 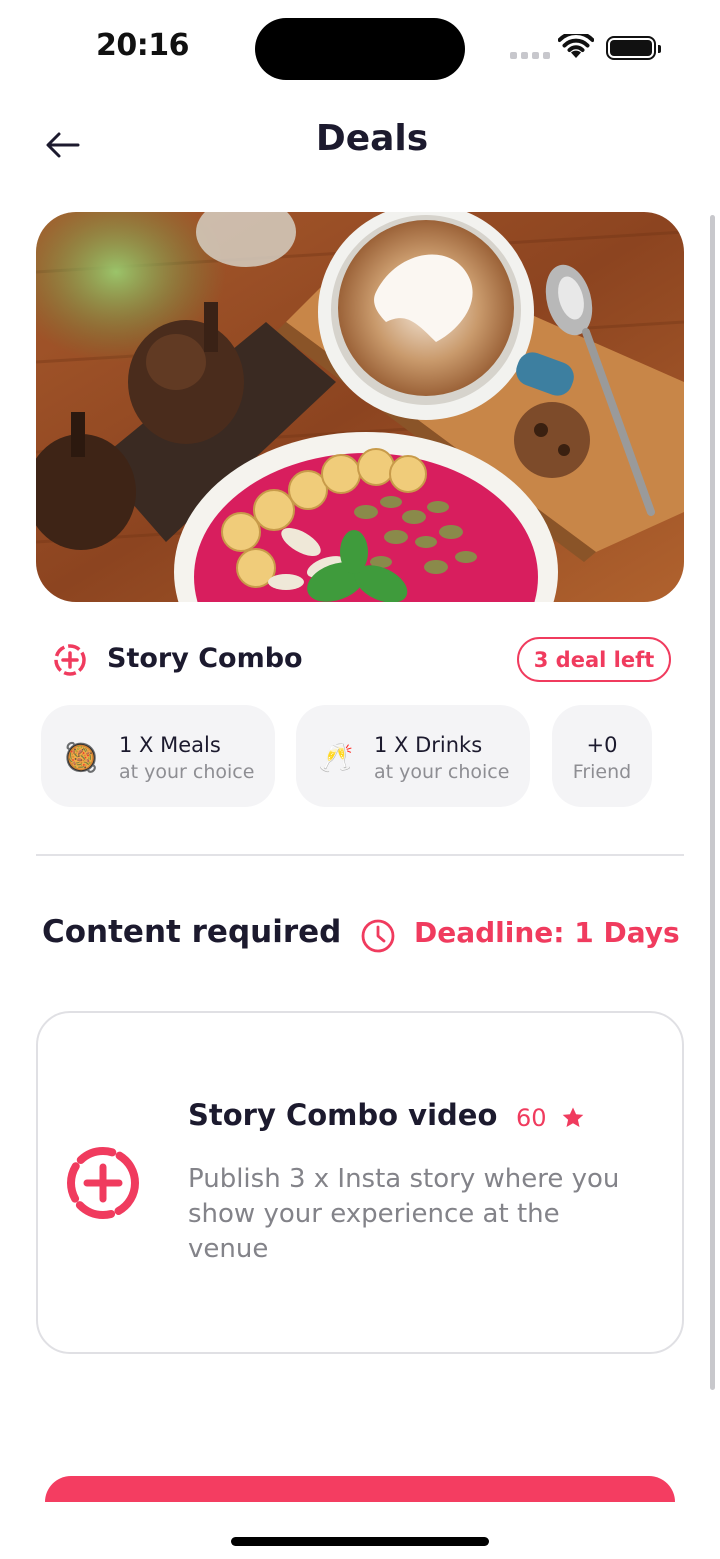 I want to click on primary-action-button, so click(x=360, y=1489).